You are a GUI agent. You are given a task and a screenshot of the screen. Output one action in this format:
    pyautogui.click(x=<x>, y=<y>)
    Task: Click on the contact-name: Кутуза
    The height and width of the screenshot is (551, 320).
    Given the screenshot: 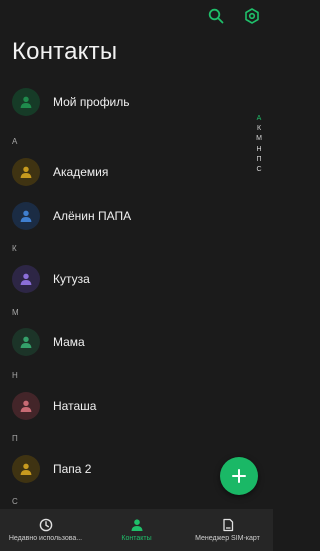 What is the action you would take?
    pyautogui.click(x=71, y=279)
    